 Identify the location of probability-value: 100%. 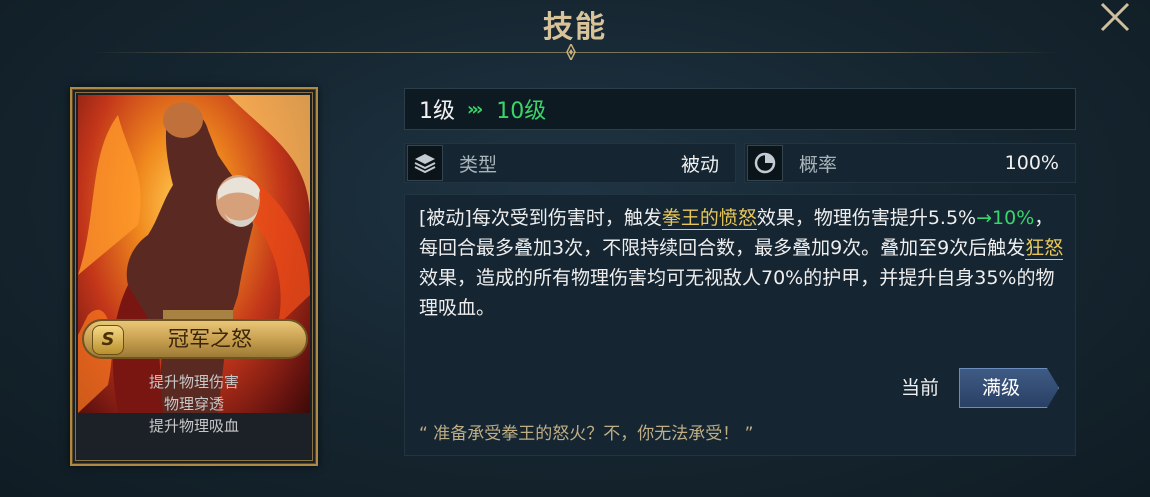
(1031, 163).